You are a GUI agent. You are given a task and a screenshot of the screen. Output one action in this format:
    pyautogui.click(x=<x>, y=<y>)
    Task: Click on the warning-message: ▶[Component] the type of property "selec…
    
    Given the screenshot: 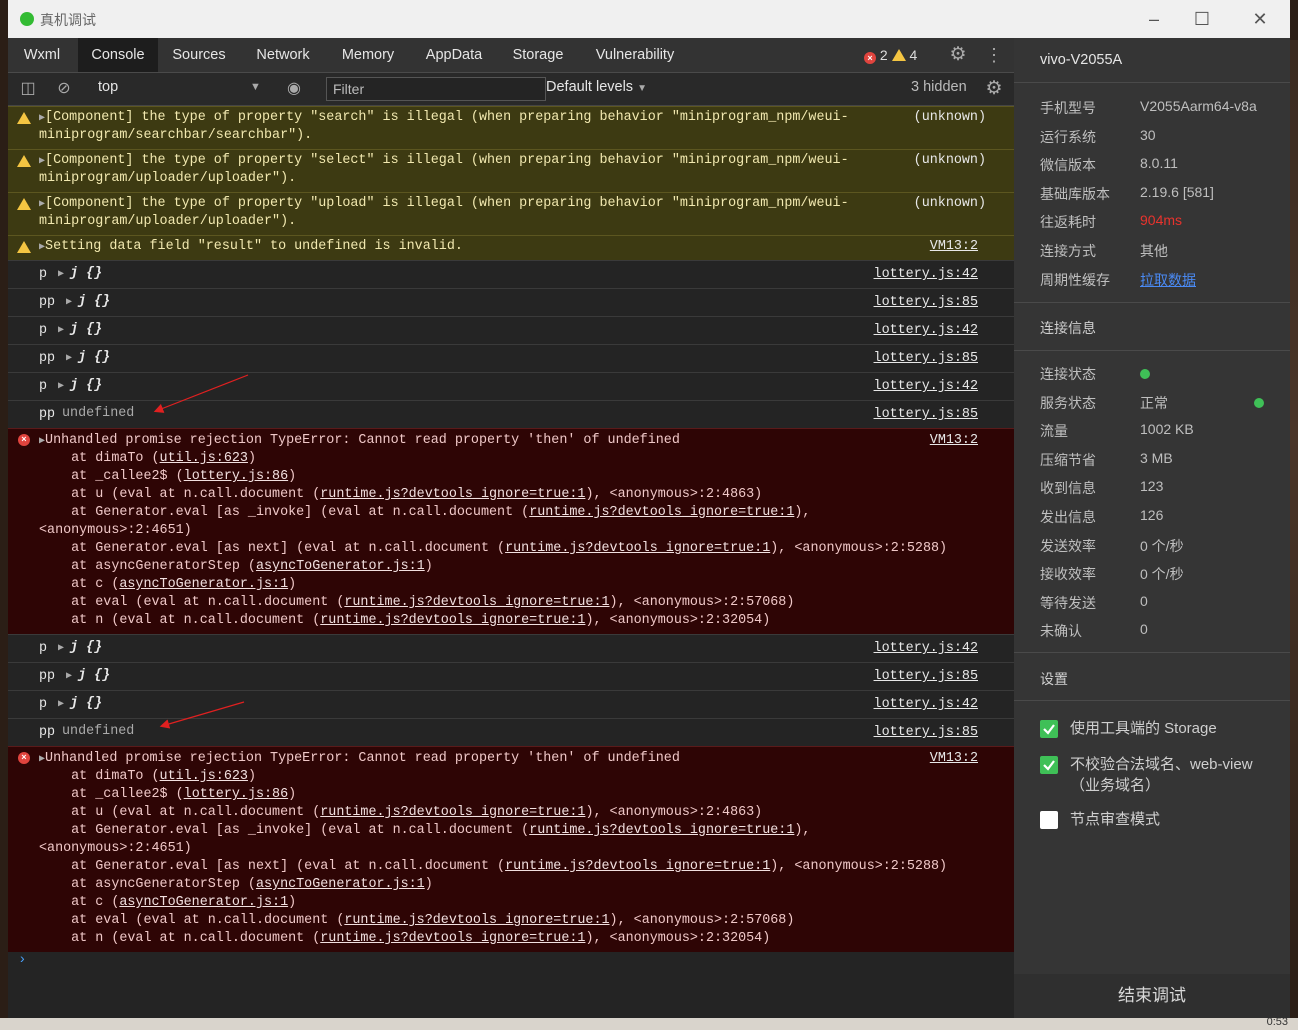 What is the action you would take?
    pyautogui.click(x=444, y=160)
    